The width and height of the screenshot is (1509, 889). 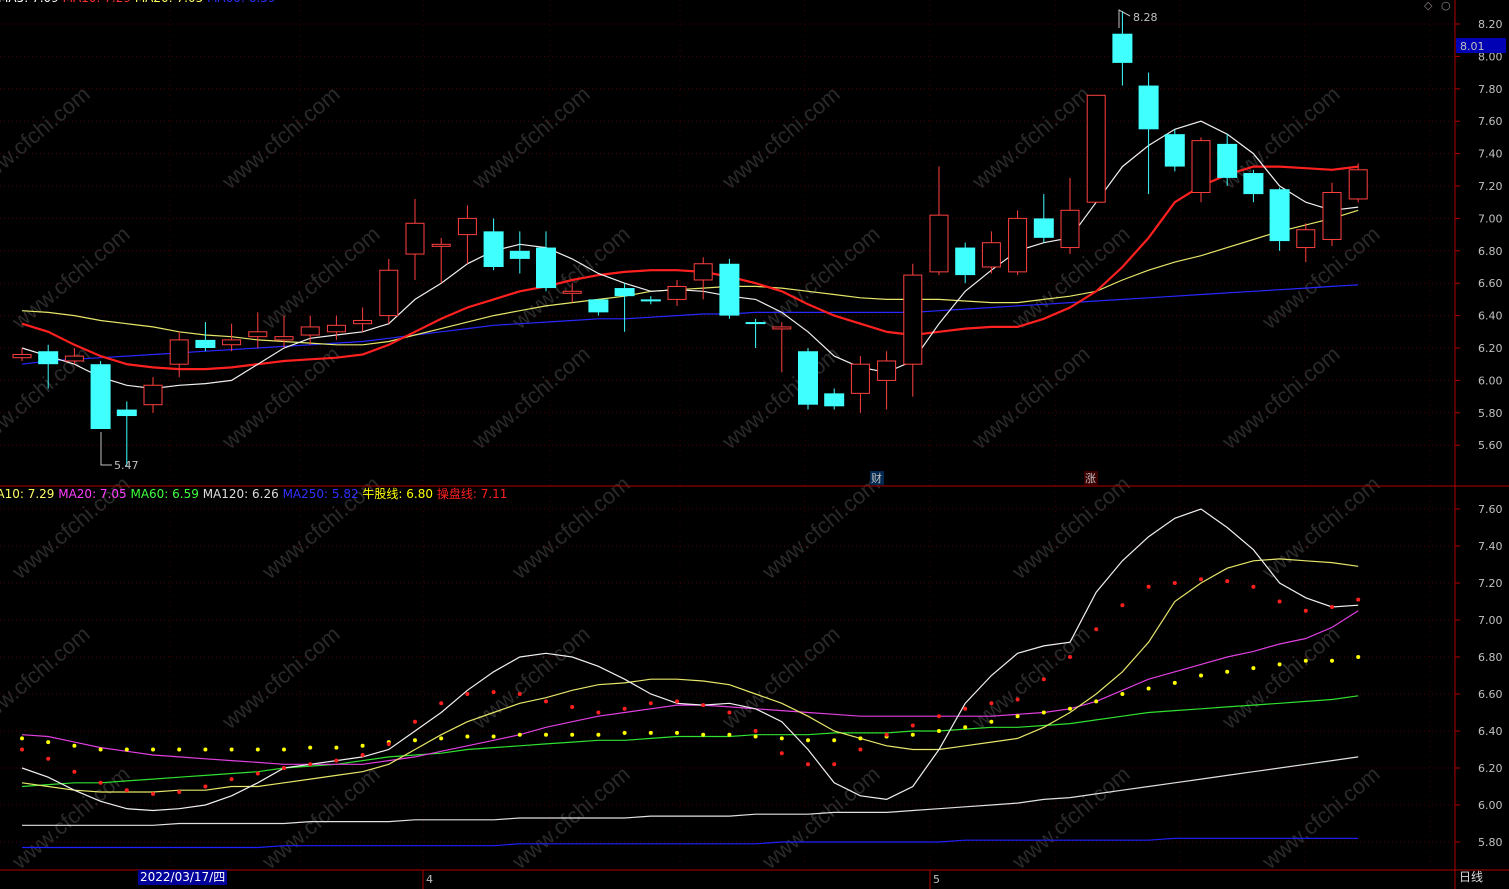 I want to click on price-tick-label: 6.20, so click(x=1490, y=348).